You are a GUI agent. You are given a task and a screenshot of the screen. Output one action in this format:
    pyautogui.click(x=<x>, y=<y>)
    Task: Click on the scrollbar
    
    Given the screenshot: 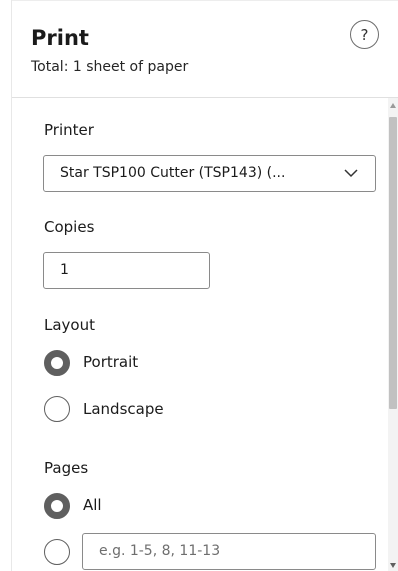 What is the action you would take?
    pyautogui.click(x=393, y=334)
    